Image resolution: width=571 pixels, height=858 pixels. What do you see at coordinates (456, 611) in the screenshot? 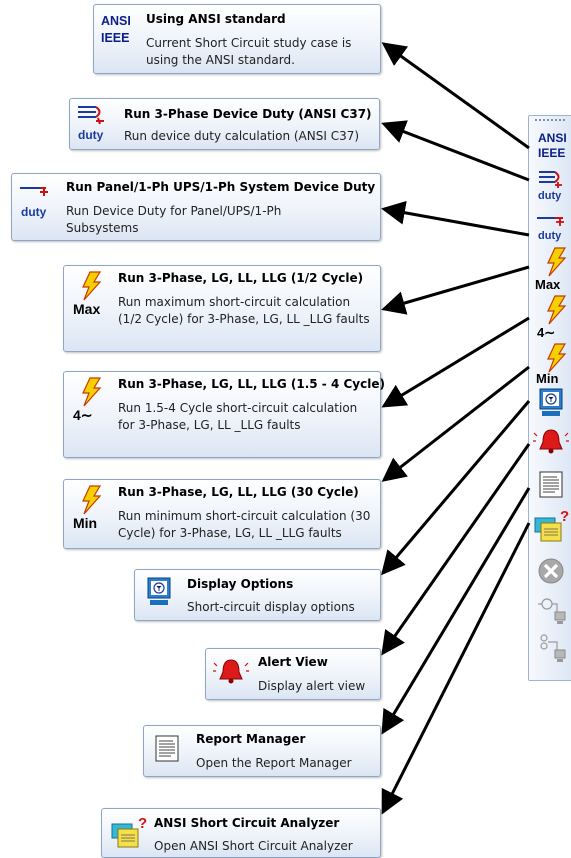
I see `arrow-report-manager` at bounding box center [456, 611].